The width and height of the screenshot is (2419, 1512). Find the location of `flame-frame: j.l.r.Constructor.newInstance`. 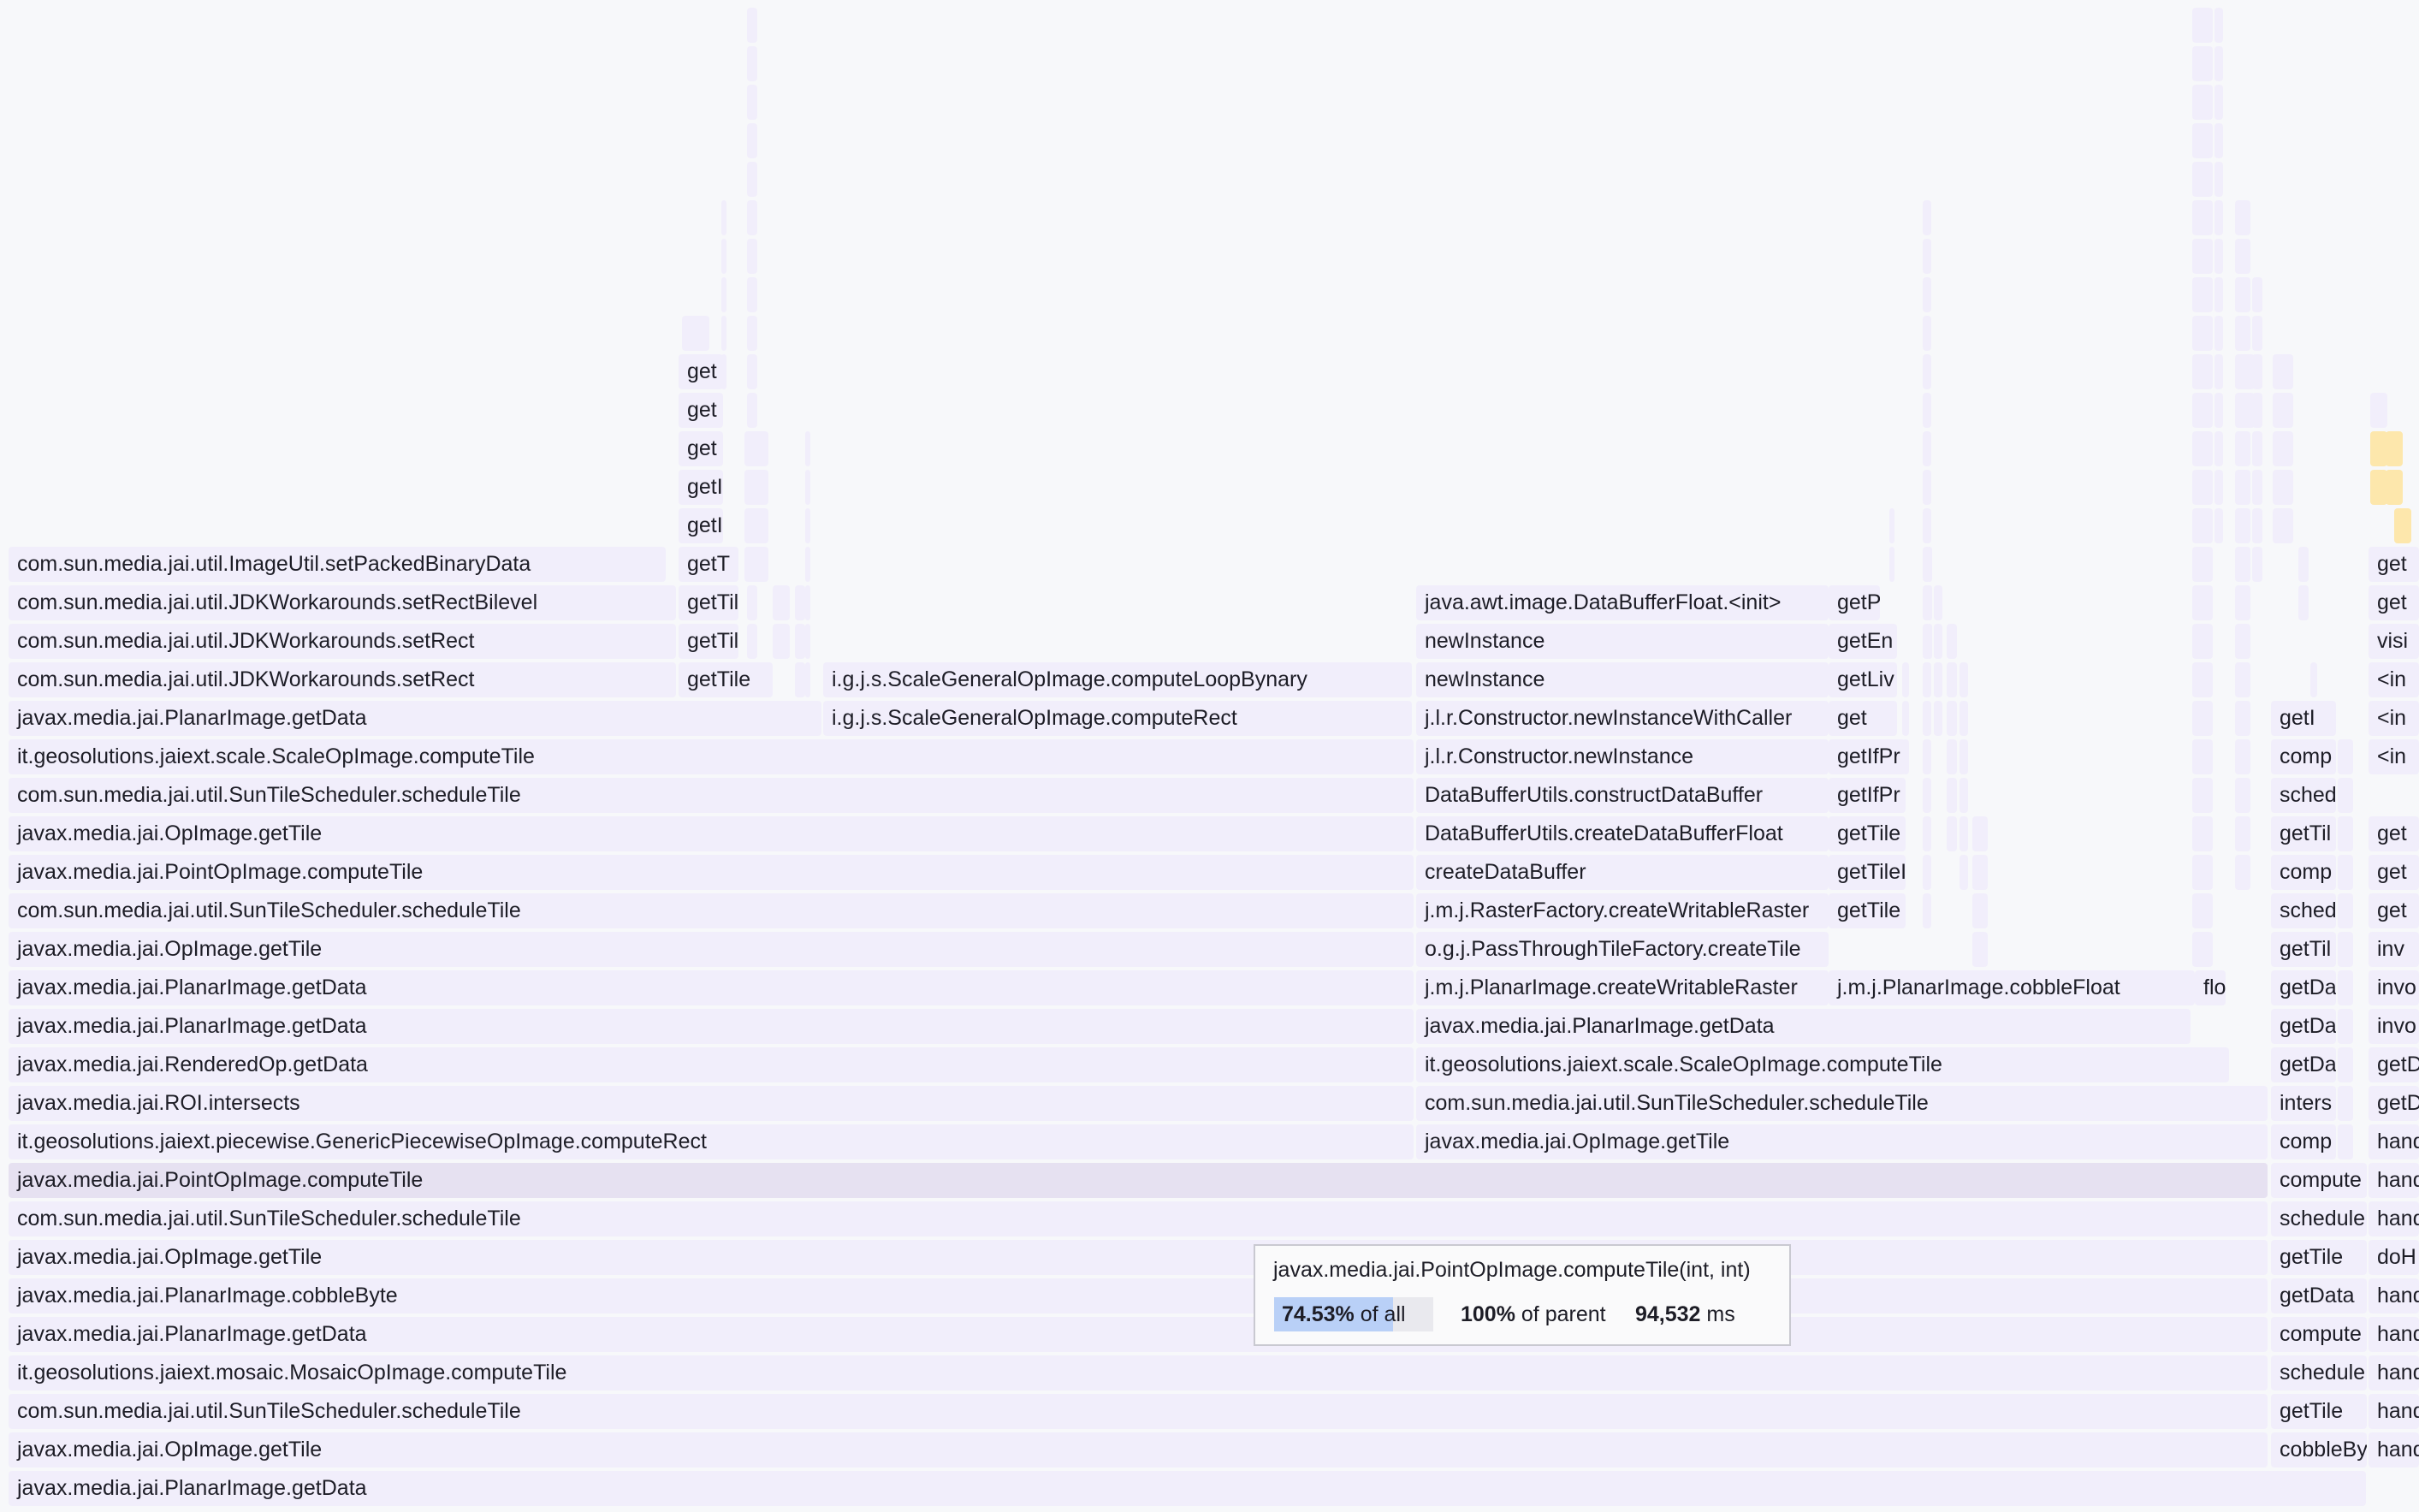

flame-frame: j.l.r.Constructor.newInstance is located at coordinates (1622, 756).